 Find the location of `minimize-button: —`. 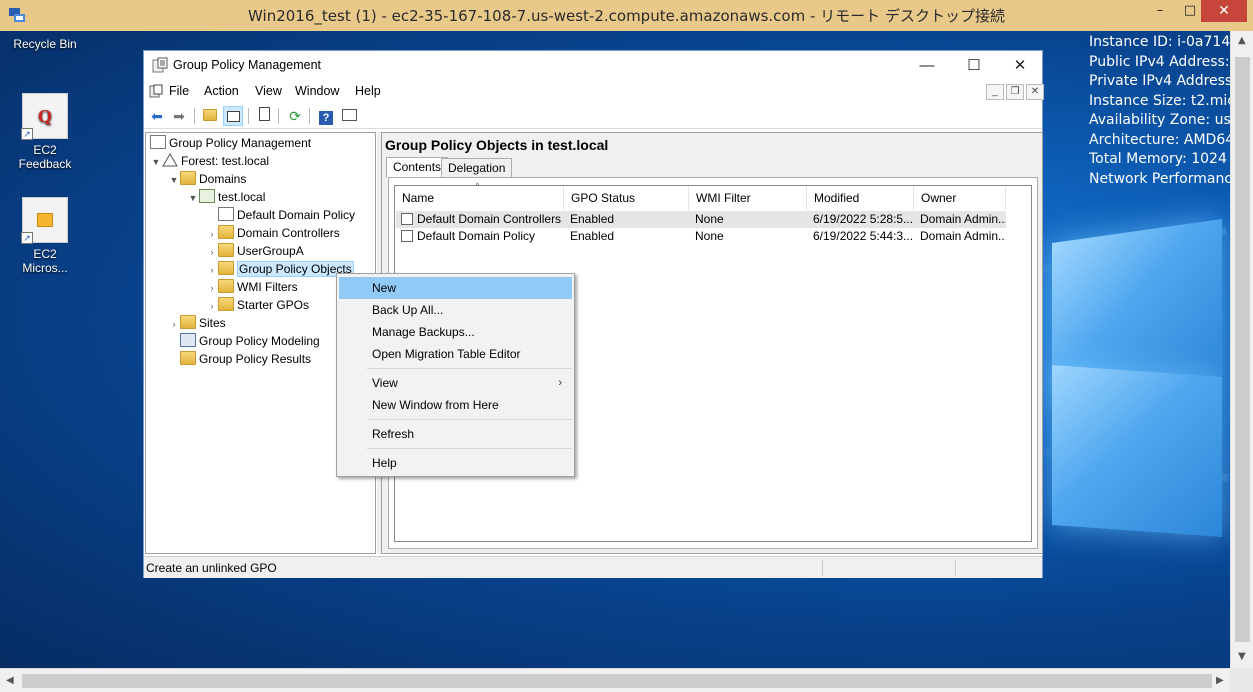

minimize-button: — is located at coordinates (927, 66).